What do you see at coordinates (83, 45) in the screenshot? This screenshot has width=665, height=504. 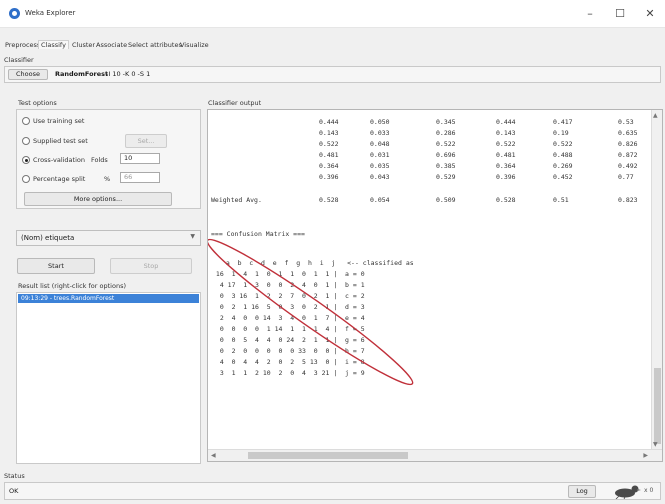 I see `tab-cluster: Cluster` at bounding box center [83, 45].